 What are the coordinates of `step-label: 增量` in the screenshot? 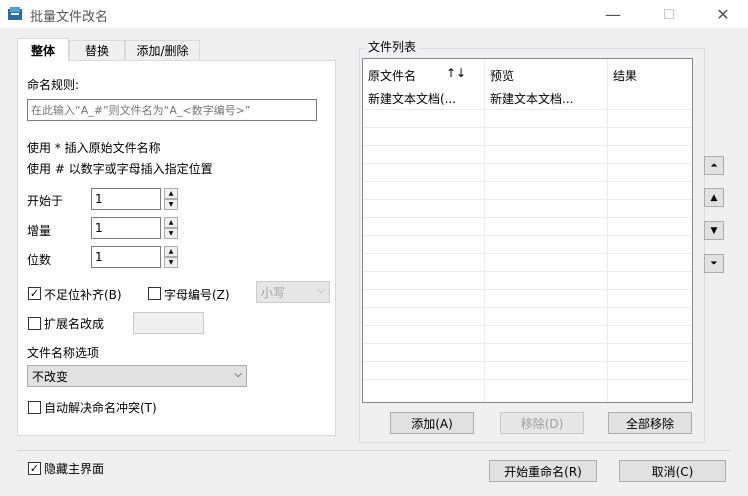 It's located at (39, 231).